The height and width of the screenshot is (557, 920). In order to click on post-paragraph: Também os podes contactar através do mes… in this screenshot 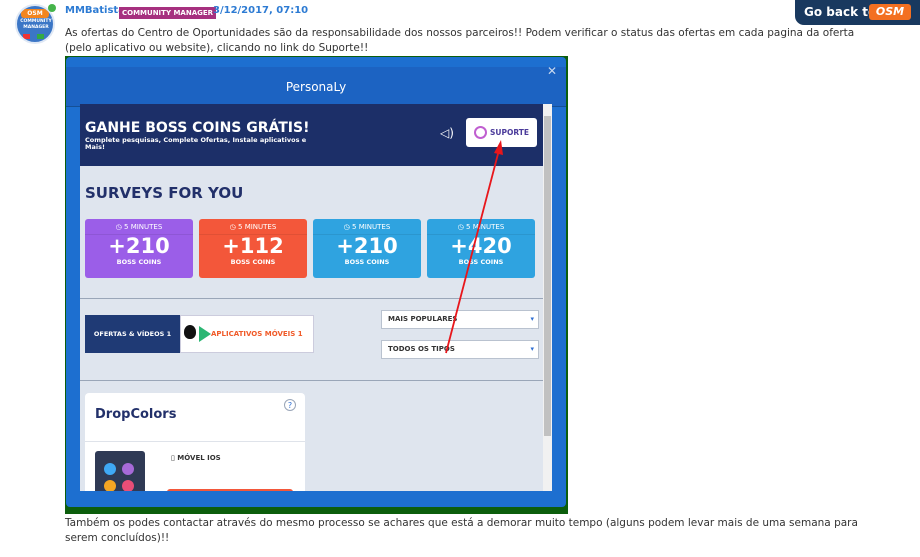, I will do `click(461, 530)`.